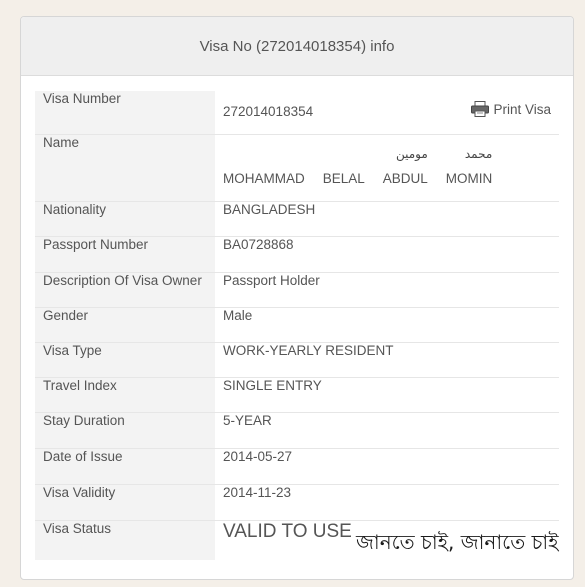 This screenshot has height=587, width=585. Describe the element at coordinates (125, 502) in the screenshot. I see `label-visa-validity: Visa Validity` at that location.